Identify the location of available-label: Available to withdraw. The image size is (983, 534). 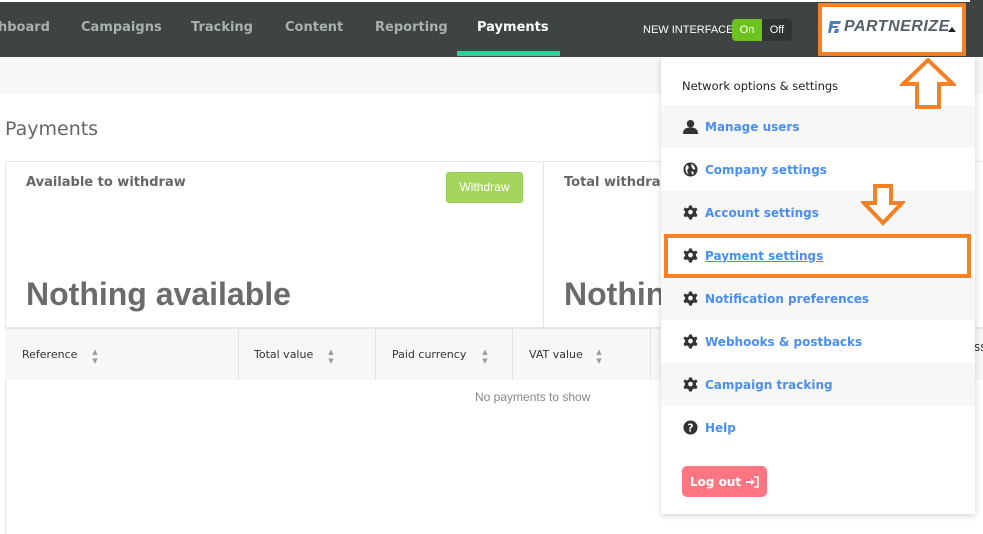
(106, 182).